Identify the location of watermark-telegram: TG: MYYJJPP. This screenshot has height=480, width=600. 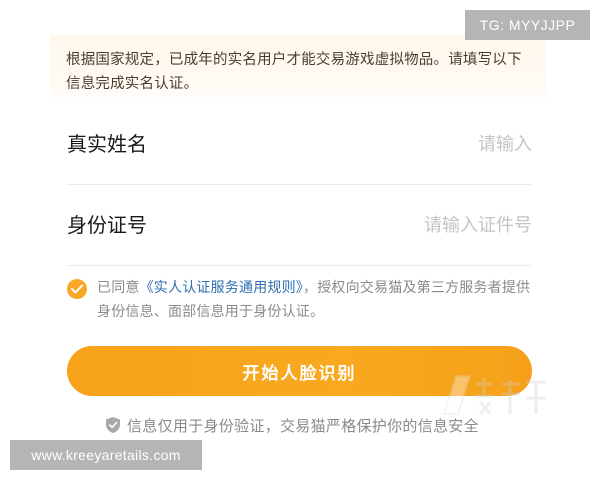
(527, 25).